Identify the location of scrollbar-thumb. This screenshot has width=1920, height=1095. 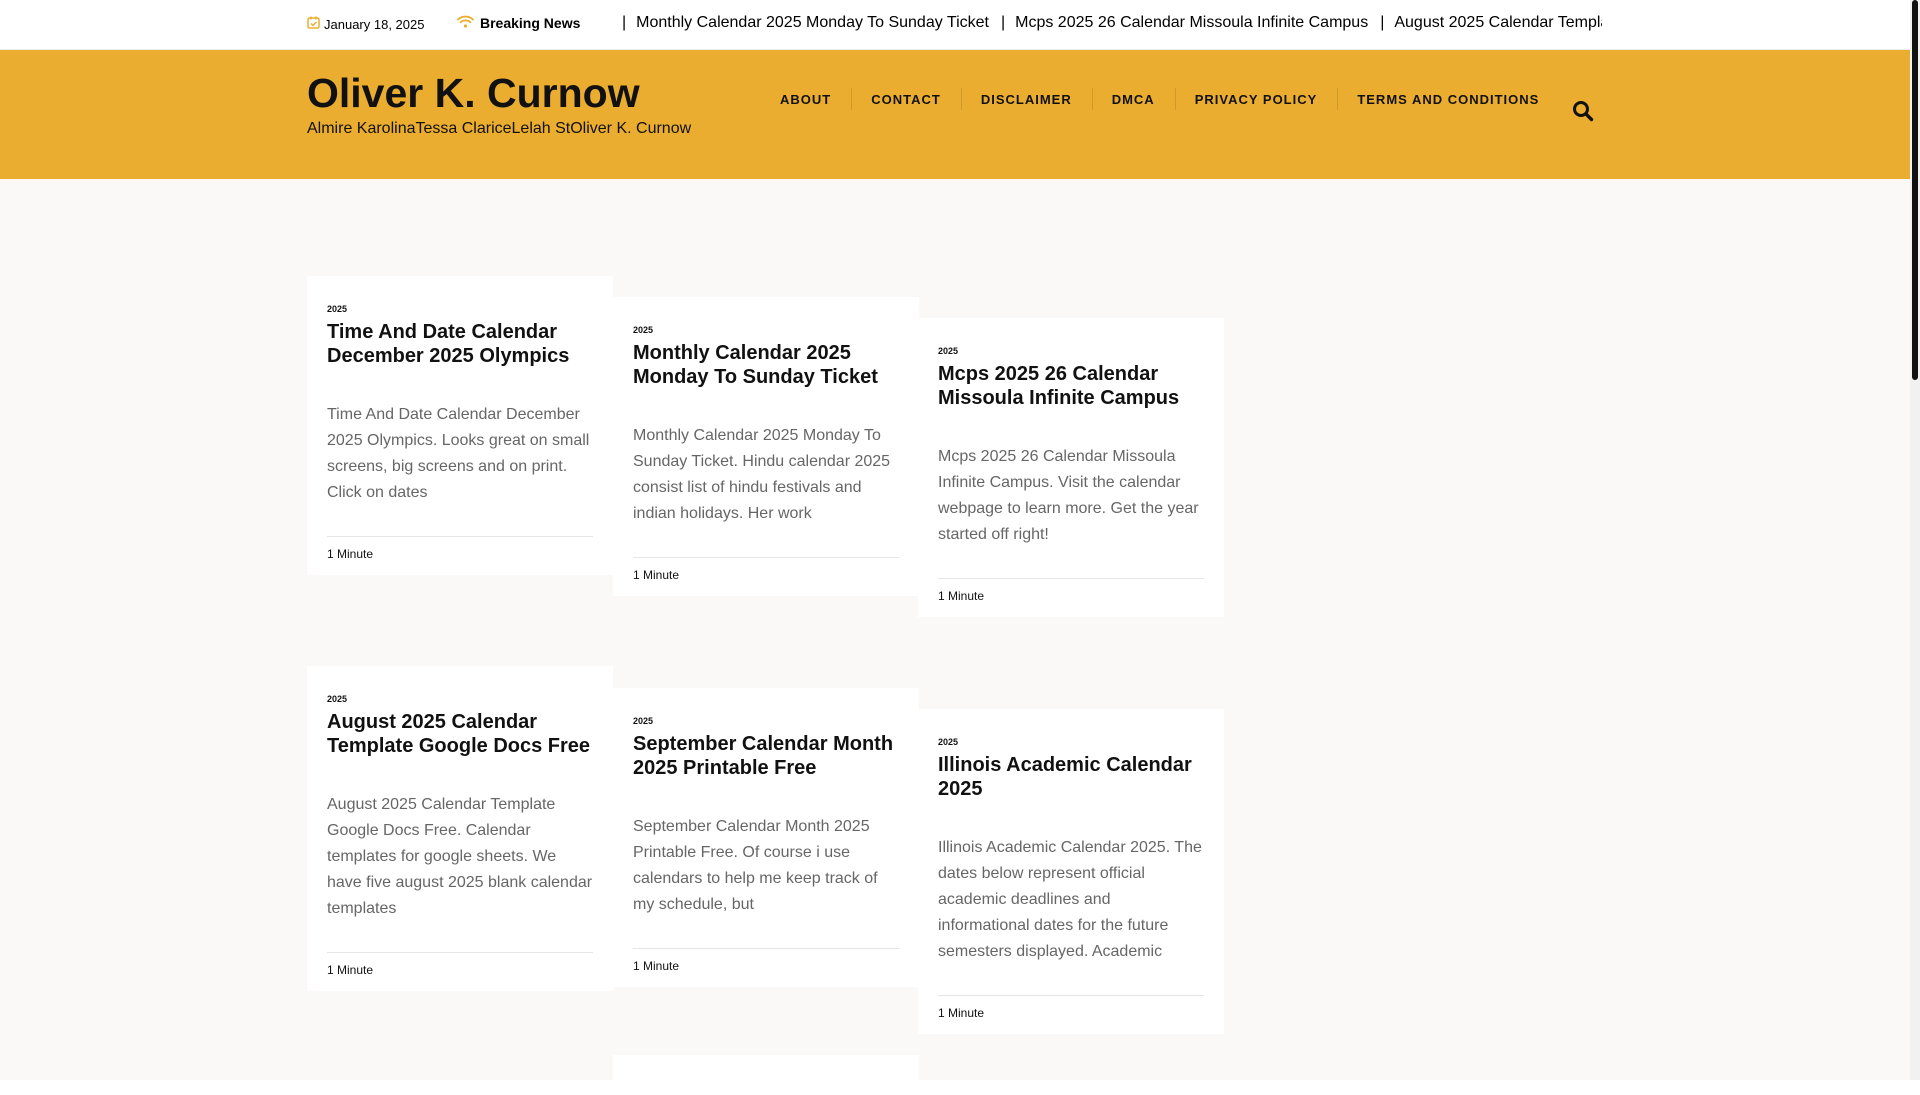
(1915, 190).